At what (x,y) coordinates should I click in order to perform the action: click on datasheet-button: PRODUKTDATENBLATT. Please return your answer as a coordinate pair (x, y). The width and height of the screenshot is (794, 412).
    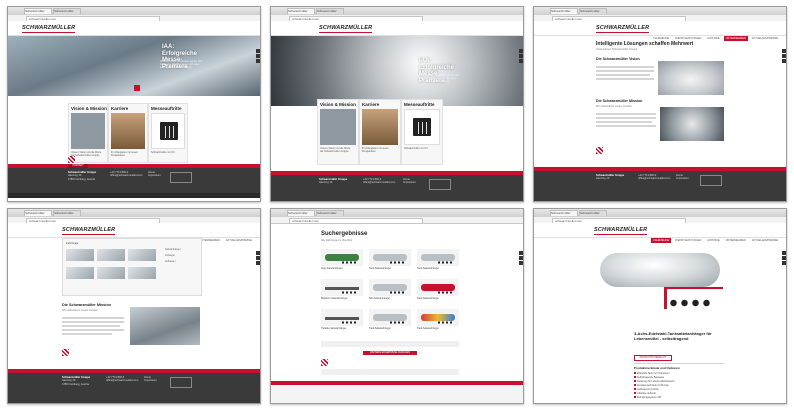
    Looking at the image, I should click on (653, 358).